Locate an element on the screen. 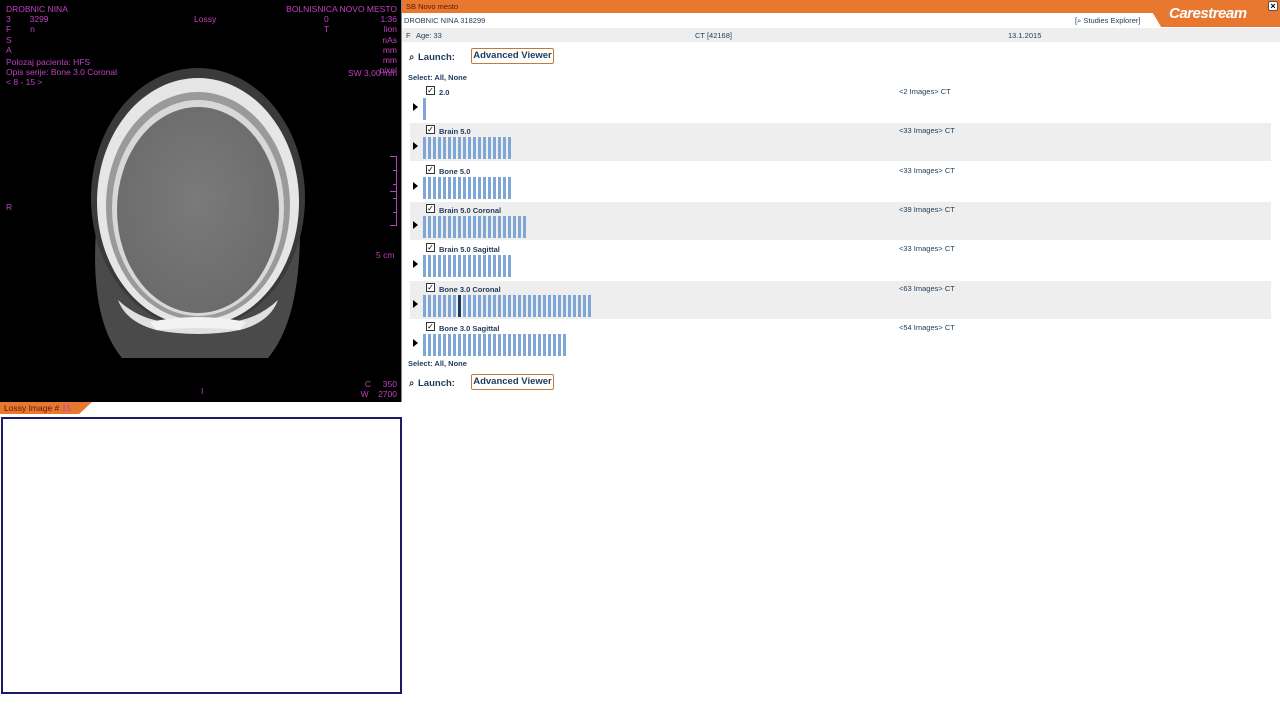 Image resolution: width=1280 pixels, height=720 pixels. series-row: ✓ Brain 5.0 <33 Images> CT is located at coordinates (840, 142).